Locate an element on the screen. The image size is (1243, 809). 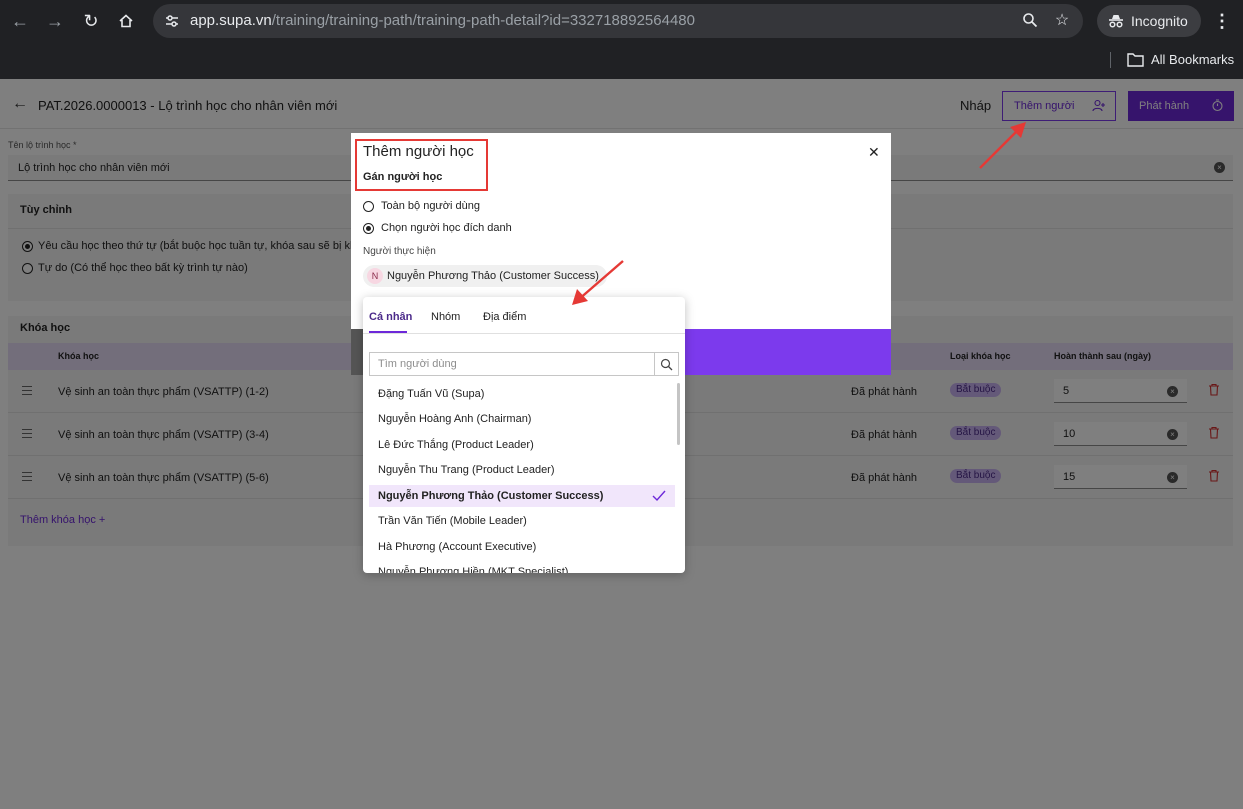
close-icon: ✕ is located at coordinates (874, 152).